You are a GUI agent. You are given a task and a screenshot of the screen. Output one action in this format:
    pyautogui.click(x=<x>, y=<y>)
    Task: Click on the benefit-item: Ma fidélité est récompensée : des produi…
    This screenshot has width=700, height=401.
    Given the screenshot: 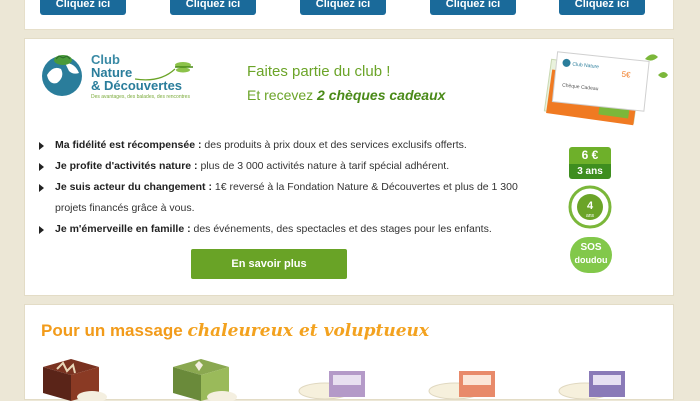 What is the action you would take?
    pyautogui.click(x=279, y=145)
    